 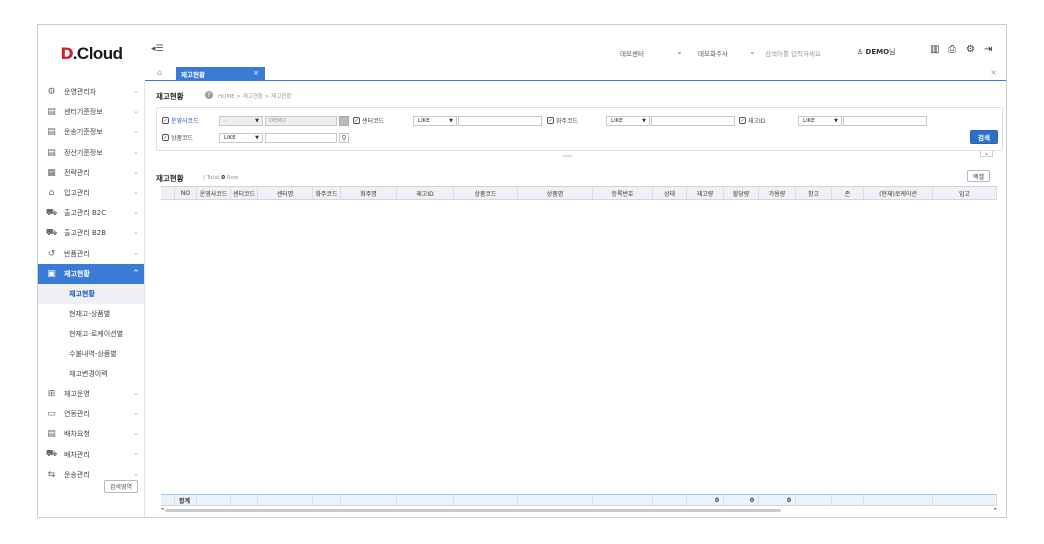 What do you see at coordinates (952, 49) in the screenshot?
I see `printer-icon: ⎙` at bounding box center [952, 49].